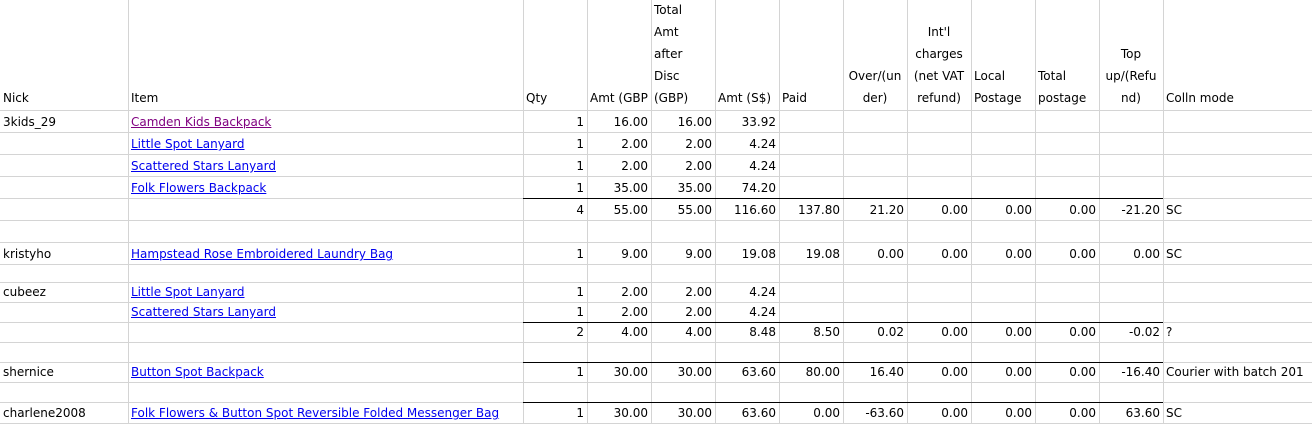 Image resolution: width=1312 pixels, height=424 pixels. I want to click on cell-total-amt: 55.00, so click(683, 210).